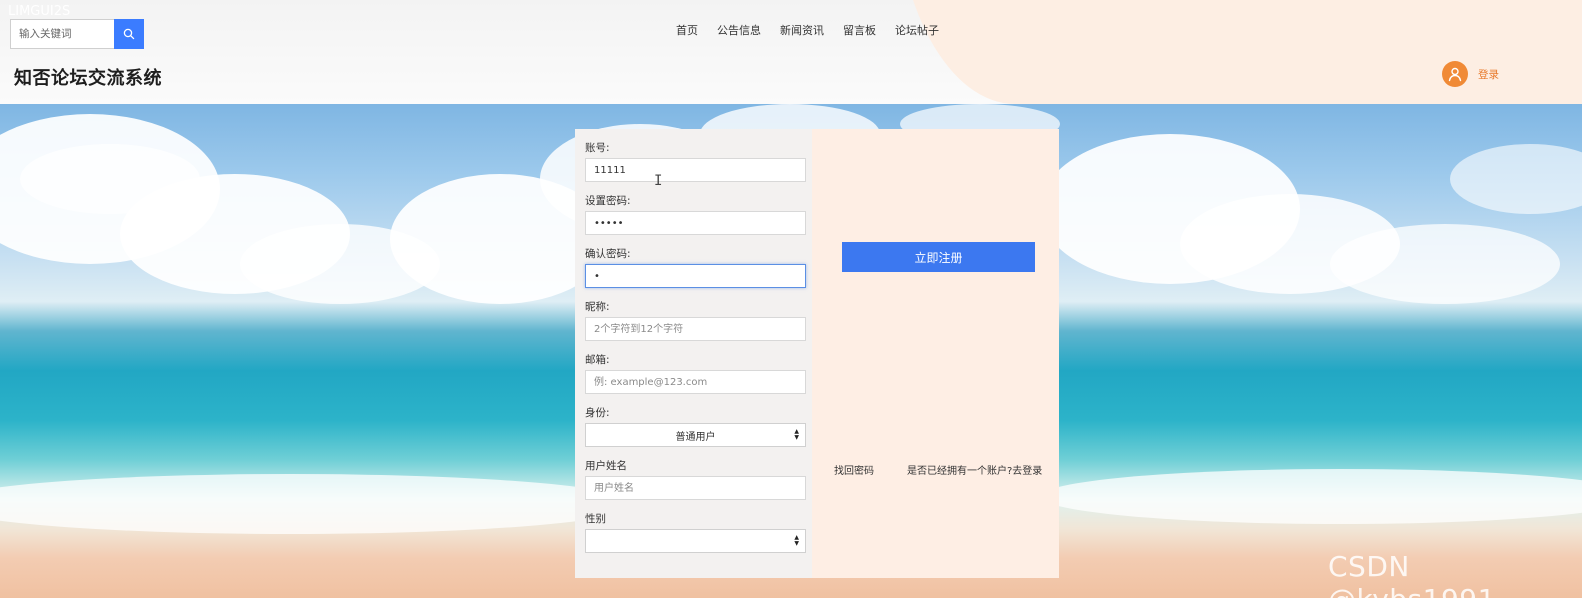 This screenshot has width=1582, height=616. Describe the element at coordinates (62, 34) in the screenshot. I see `search-input` at that location.